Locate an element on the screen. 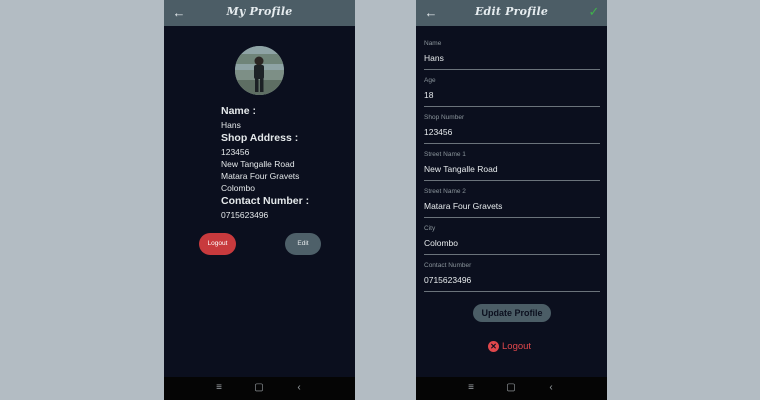  update-profile-button: Update Profile is located at coordinates (512, 313).